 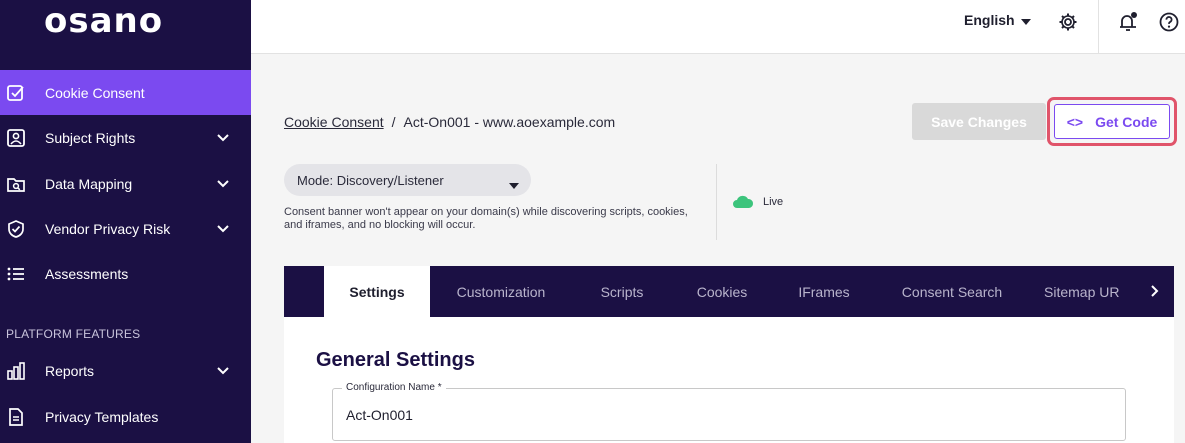 What do you see at coordinates (509, 122) in the screenshot?
I see `breadcrumb-current: Act-On001 - www.aoexample.com` at bounding box center [509, 122].